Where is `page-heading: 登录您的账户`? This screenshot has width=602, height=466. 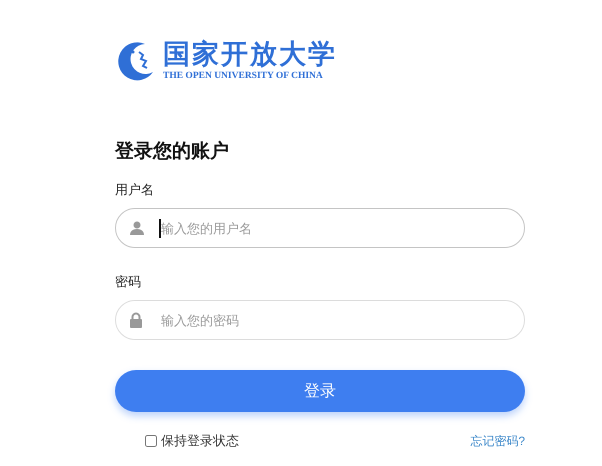
page-heading: 登录您的账户 is located at coordinates (172, 152).